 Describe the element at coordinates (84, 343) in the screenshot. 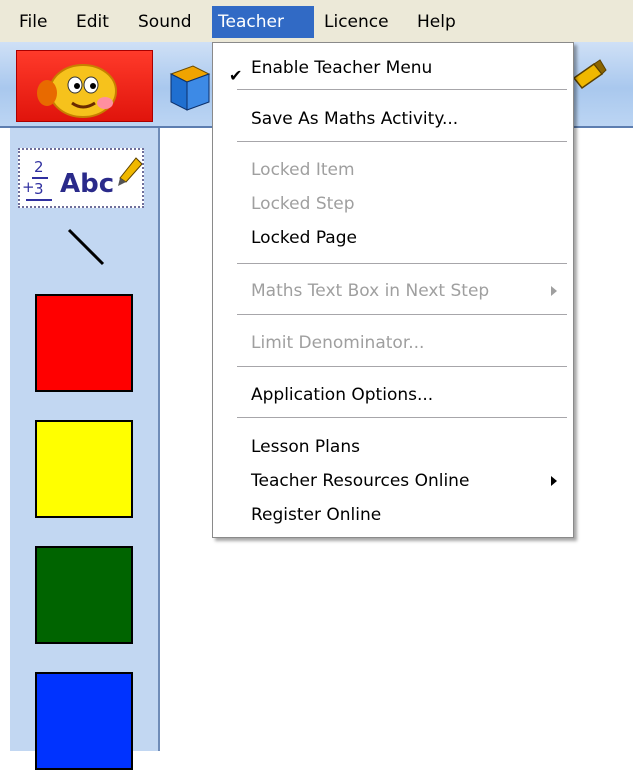

I see `color-swatch-red` at that location.